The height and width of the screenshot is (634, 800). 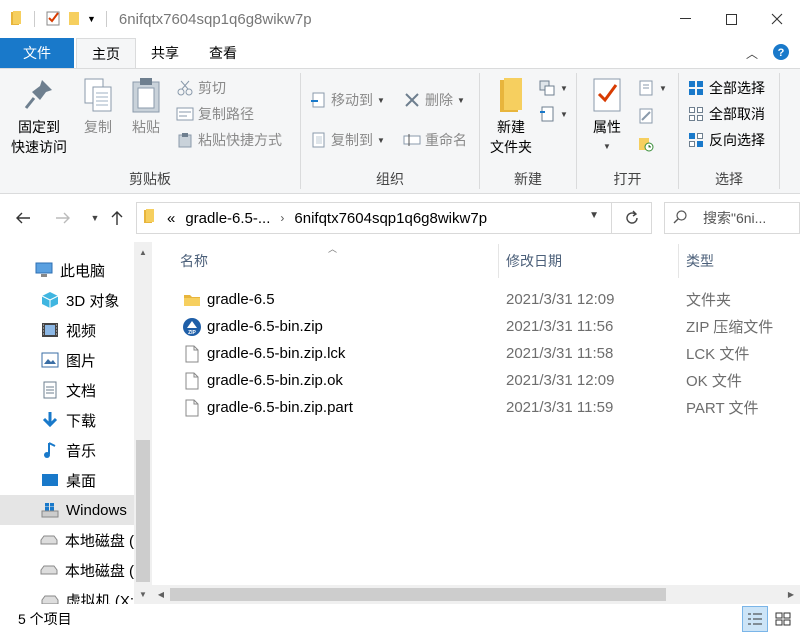 I want to click on copy-icon, so click(x=98, y=95).